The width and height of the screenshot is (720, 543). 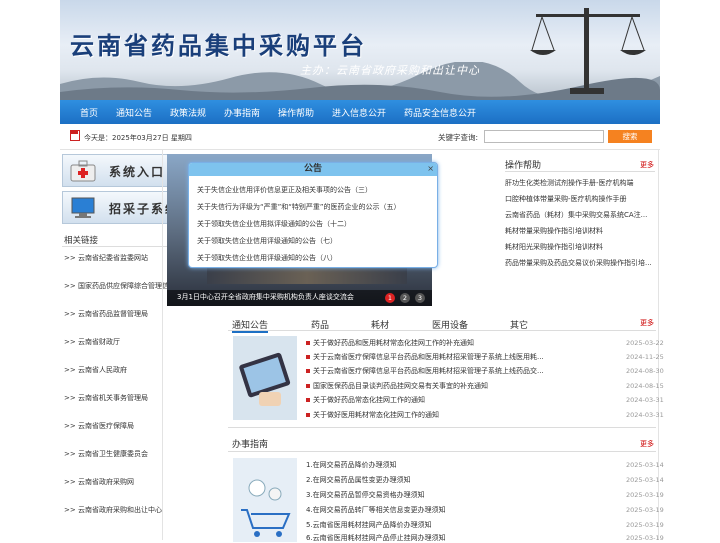 I want to click on main-nav: 首页 通知公告 政策法规 办事指南 操作帮助 进入信息公开 药品安全信息公开, so click(x=360, y=112).